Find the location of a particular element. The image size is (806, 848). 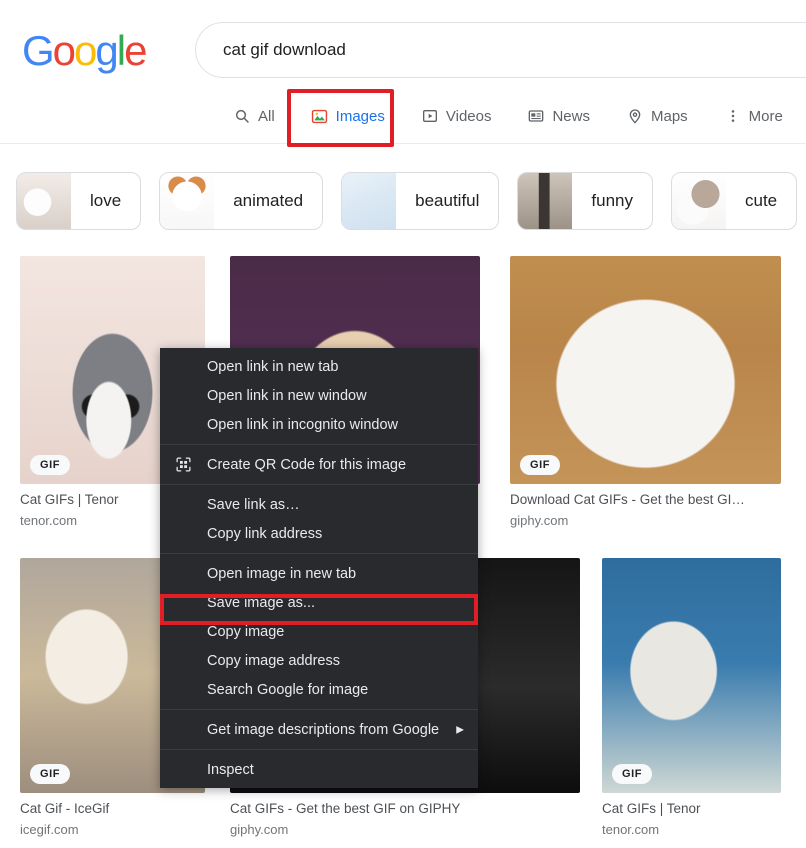

tab-label: News is located at coordinates (571, 116).